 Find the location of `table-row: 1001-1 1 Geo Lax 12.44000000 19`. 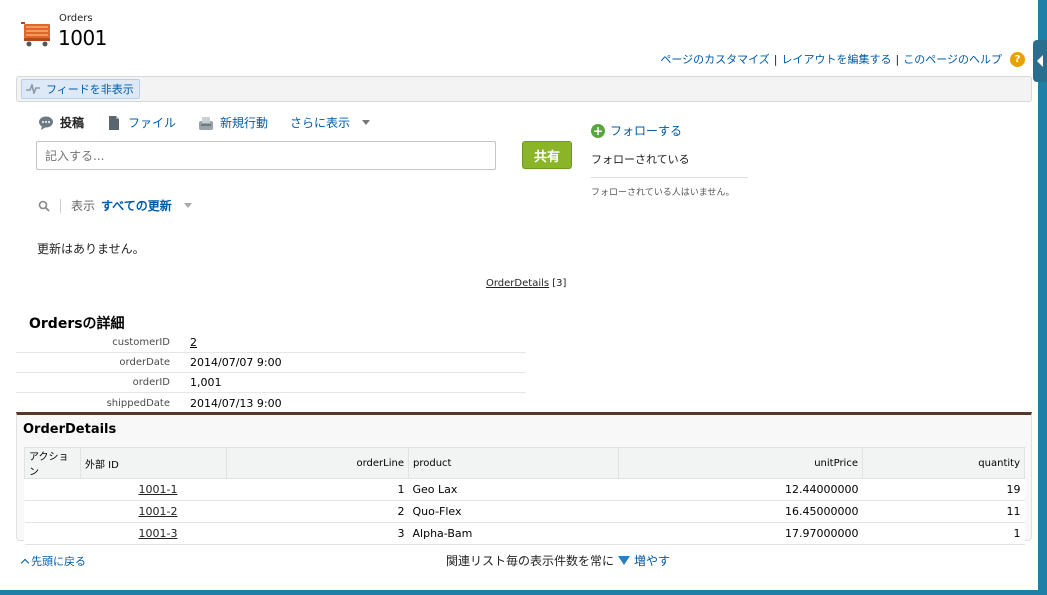

table-row: 1001-1 1 Geo Lax 12.44000000 19 is located at coordinates (524, 489).